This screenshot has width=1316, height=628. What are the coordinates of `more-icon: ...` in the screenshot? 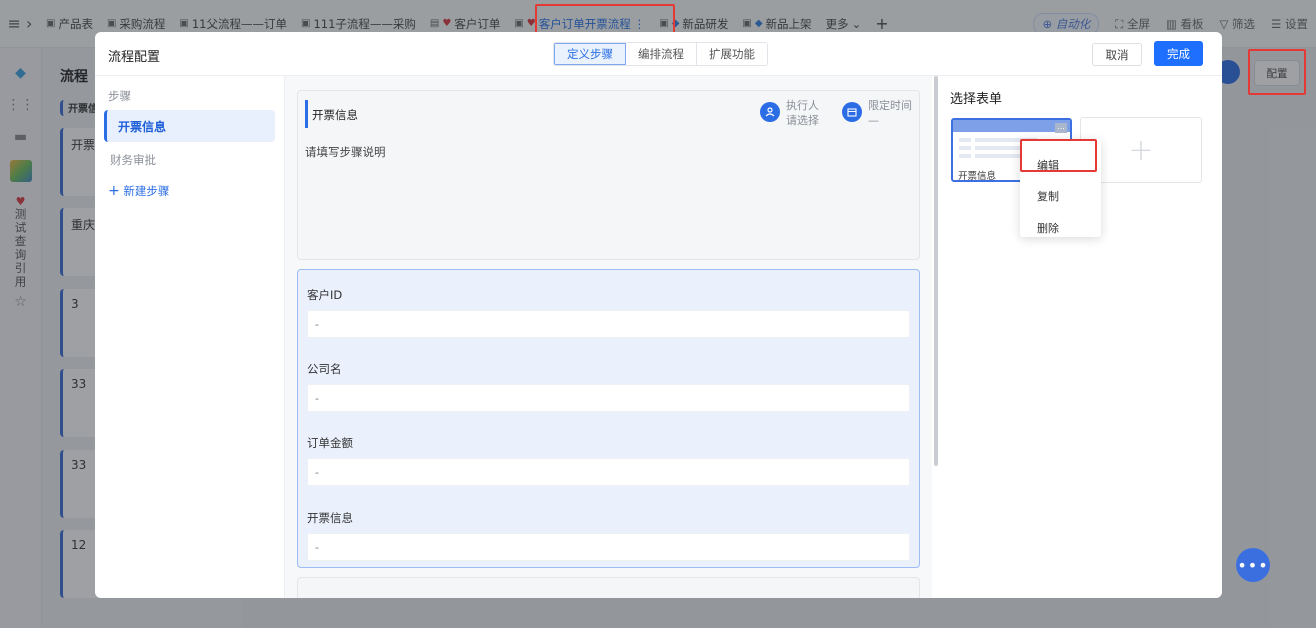 It's located at (1061, 128).